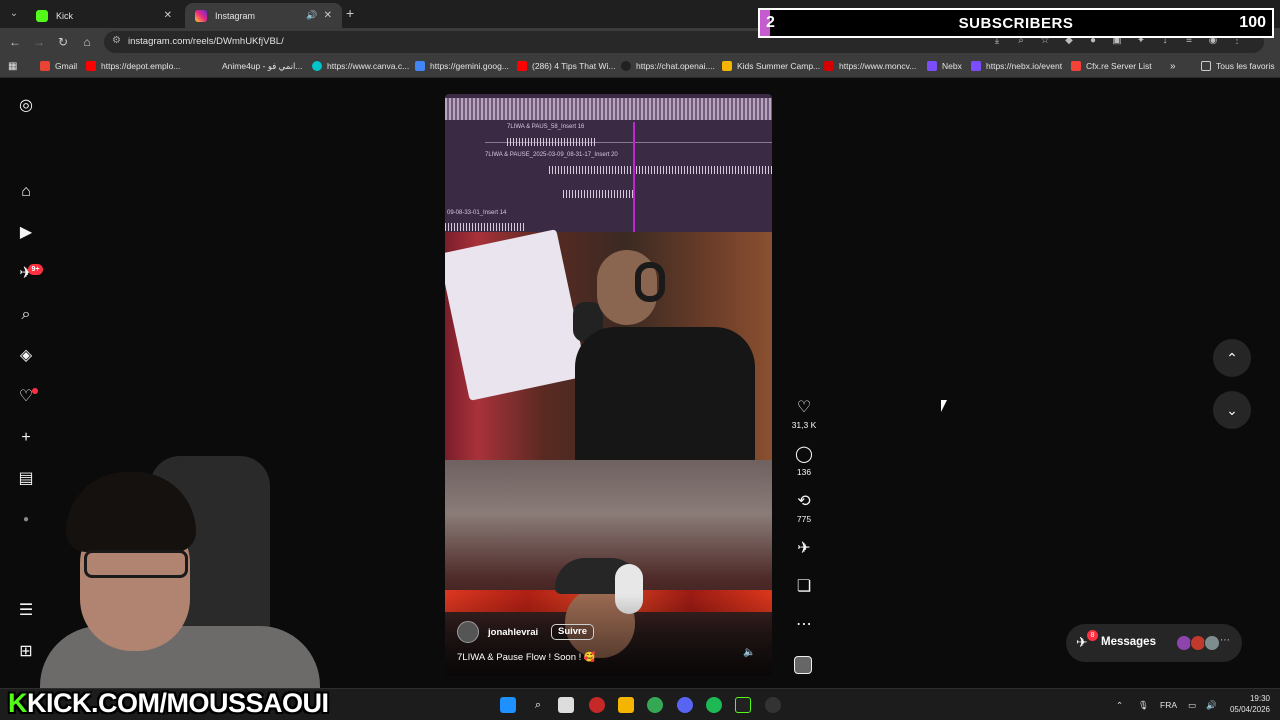 Image resolution: width=1280 pixels, height=720 pixels. I want to click on tab-search-icon: ⌄, so click(14, 14).